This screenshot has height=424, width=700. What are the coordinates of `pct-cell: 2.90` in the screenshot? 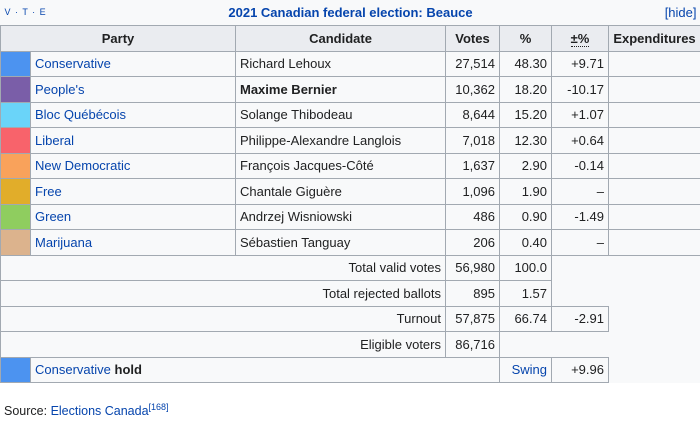 It's located at (525, 165).